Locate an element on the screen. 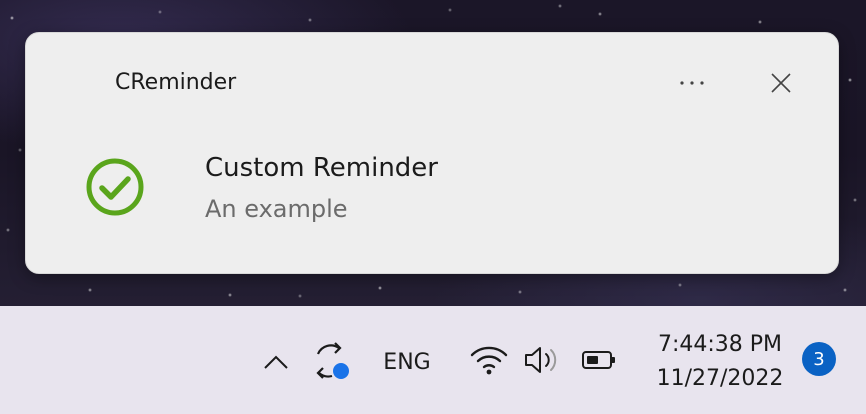 Image resolution: width=866 pixels, height=414 pixels. notification-center-badge: 3 is located at coordinates (819, 359).